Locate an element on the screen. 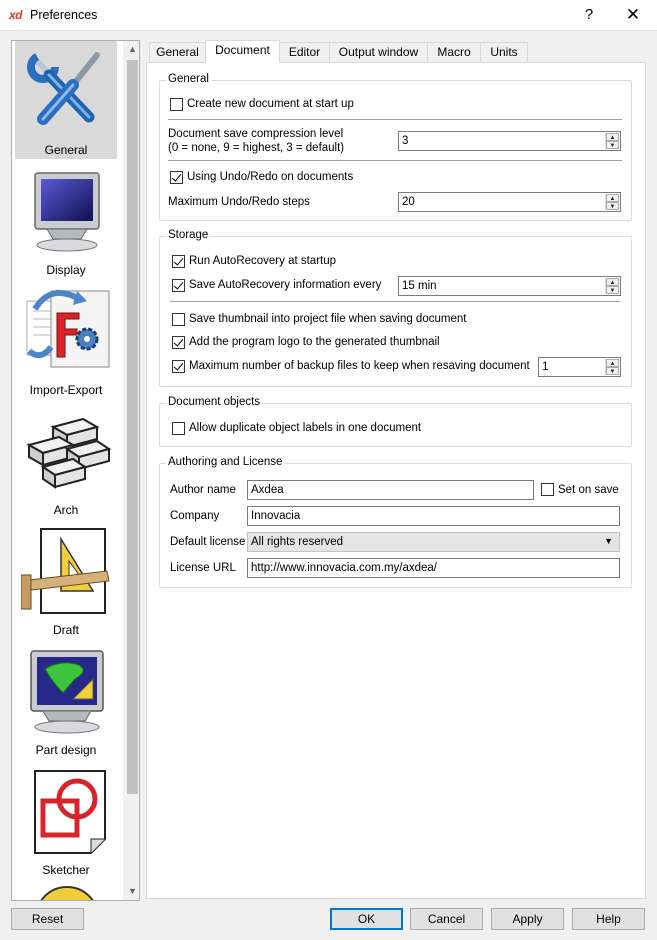  sidebar-item-label: Sketcher is located at coordinates (66, 870).